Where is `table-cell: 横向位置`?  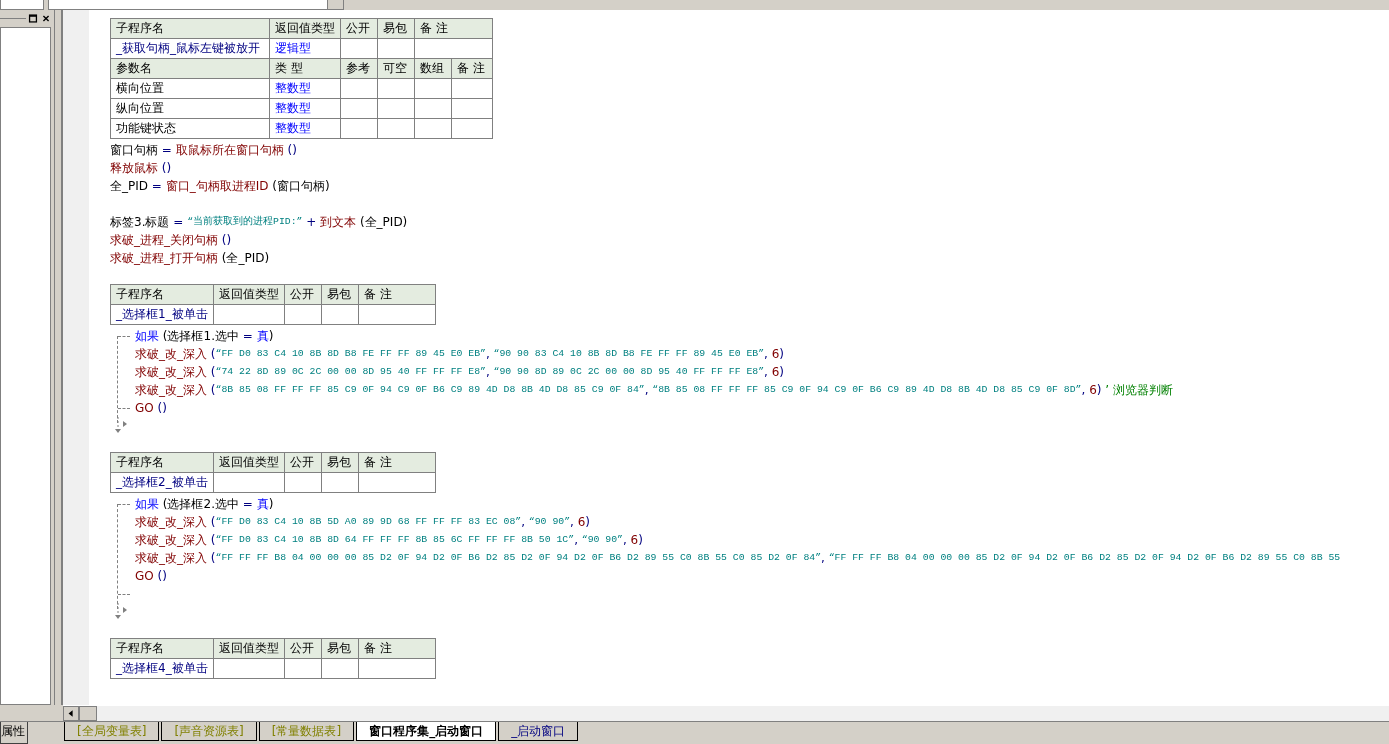
table-cell: 横向位置 is located at coordinates (190, 88).